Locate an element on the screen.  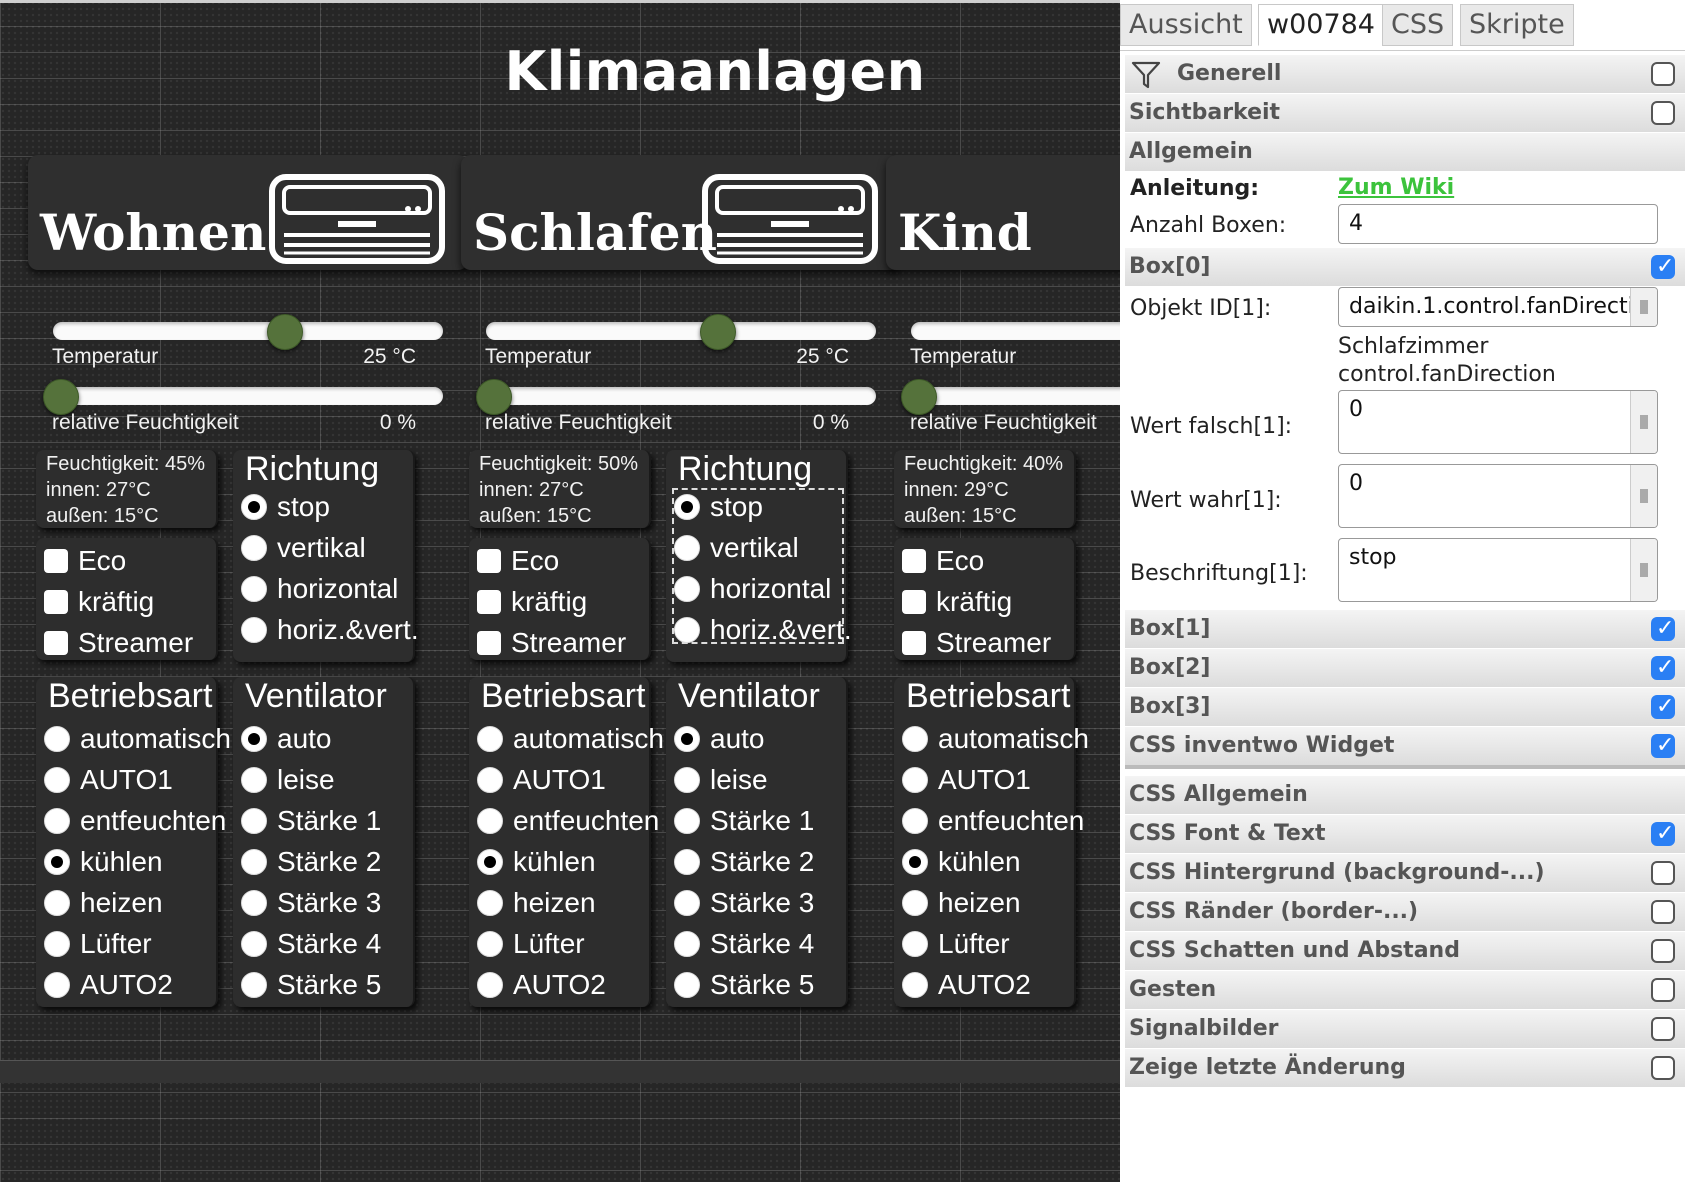
box3-checkbox is located at coordinates (1663, 707).